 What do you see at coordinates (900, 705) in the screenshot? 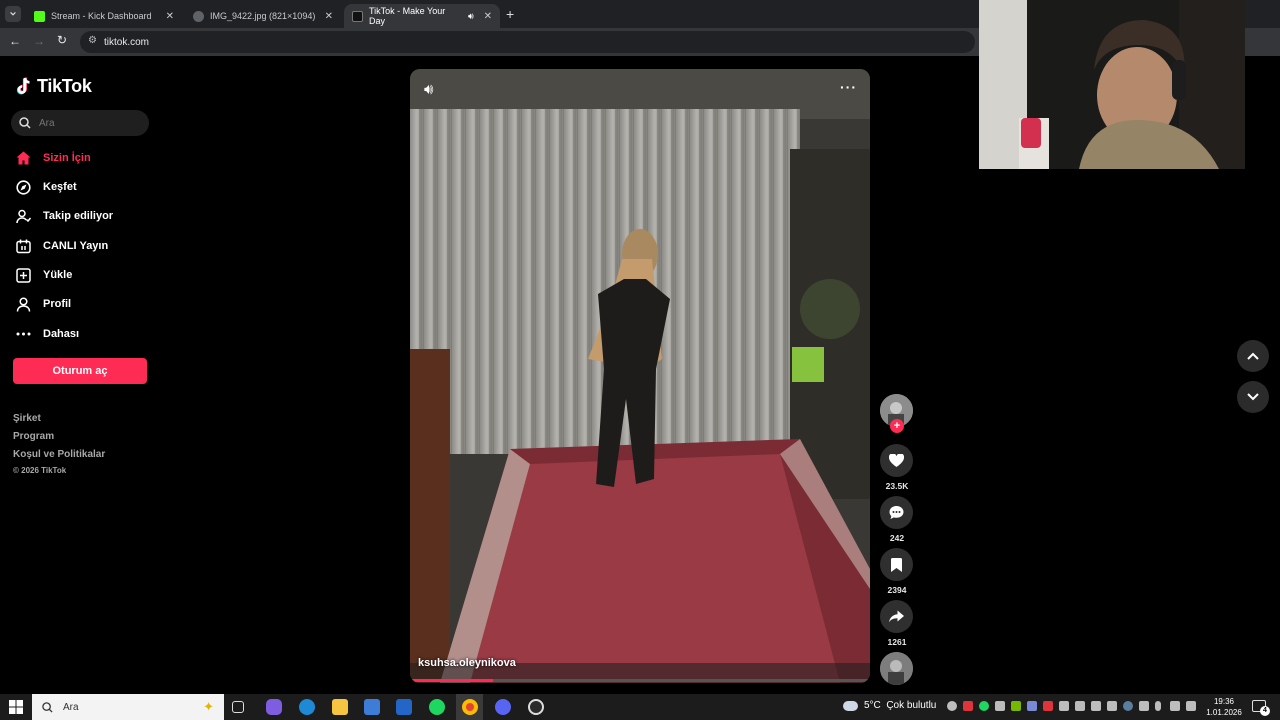
I see `weather-text: 5°C Çok bulutlu` at bounding box center [900, 705].